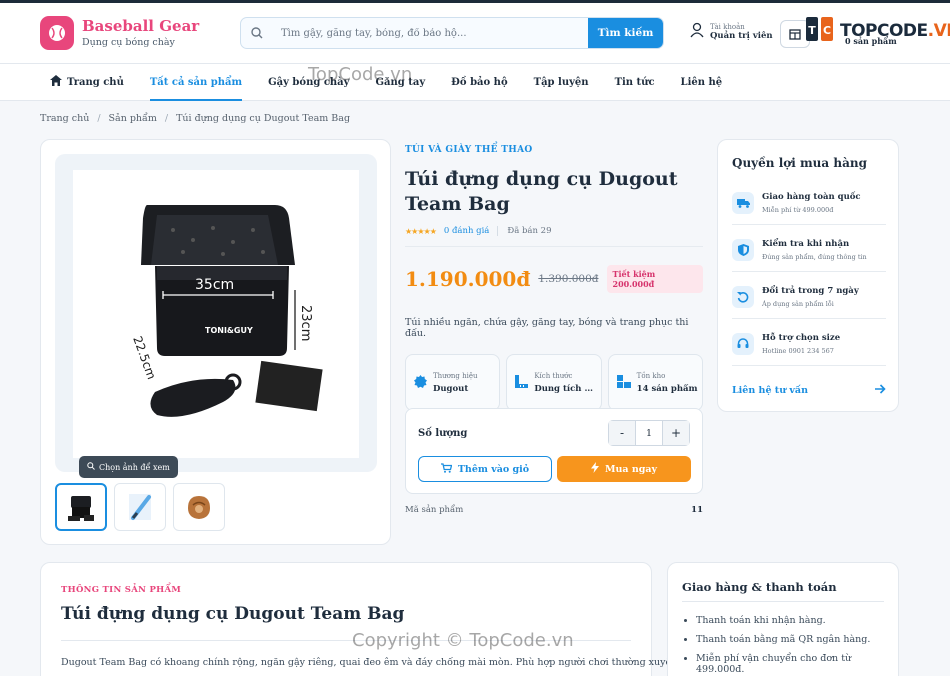  What do you see at coordinates (463, 640) in the screenshot?
I see `copyright-watermark: Copyright © TopCode.vn` at bounding box center [463, 640].